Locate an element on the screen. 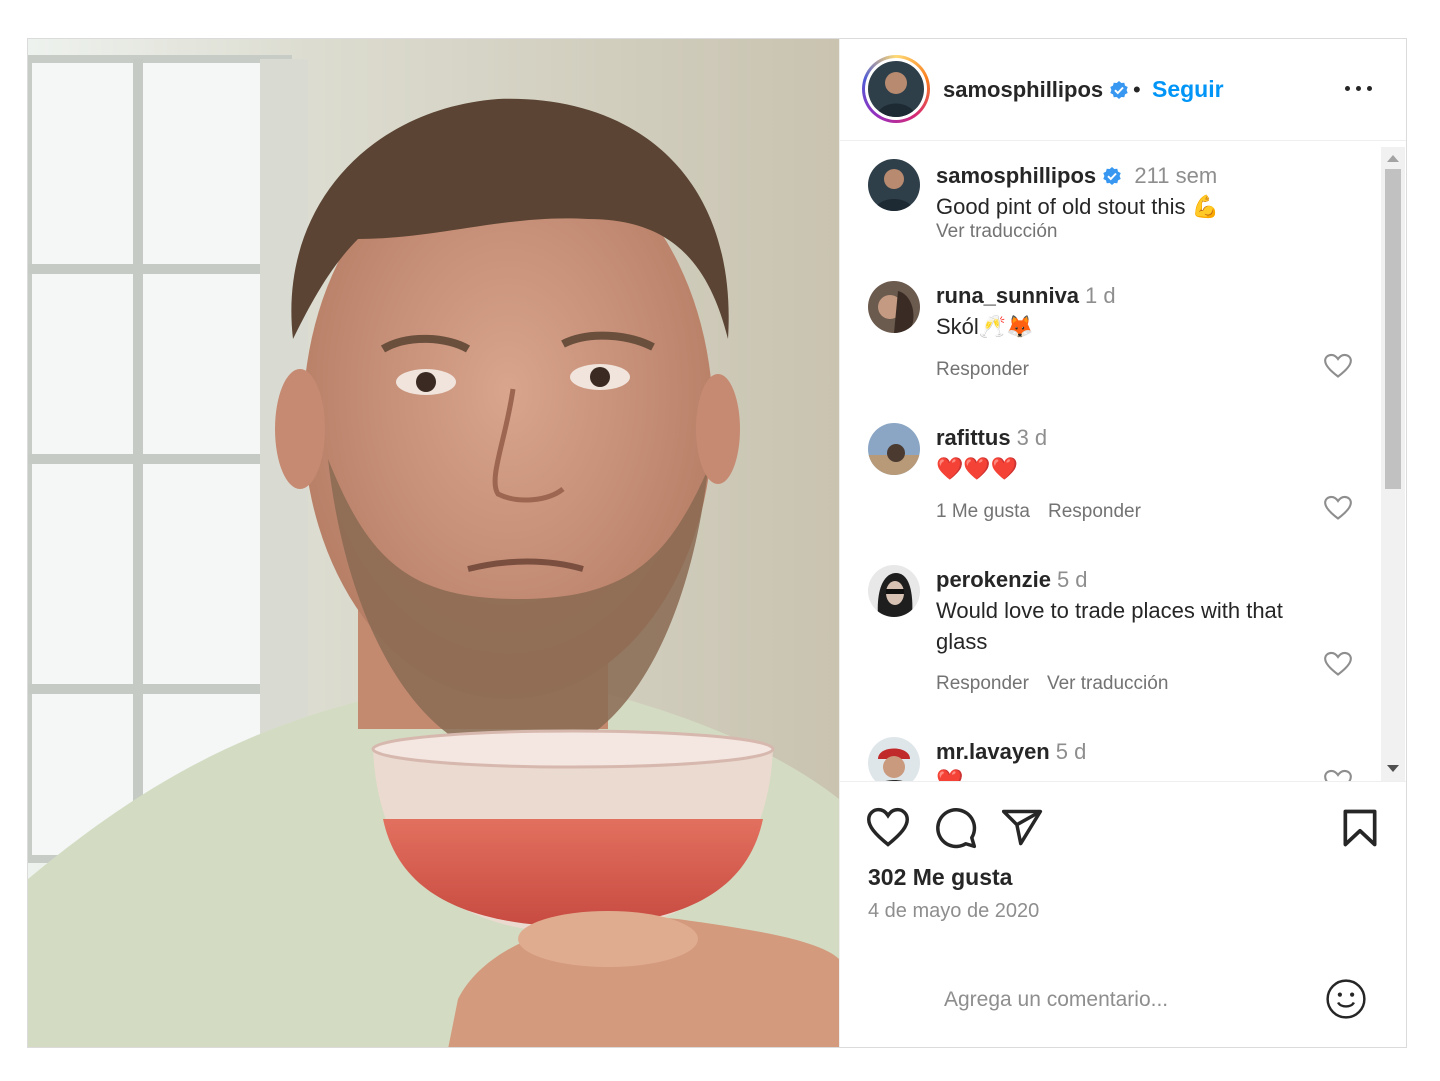 The width and height of the screenshot is (1440, 1081). comment-text: Skól🥂🦊 is located at coordinates (985, 326).